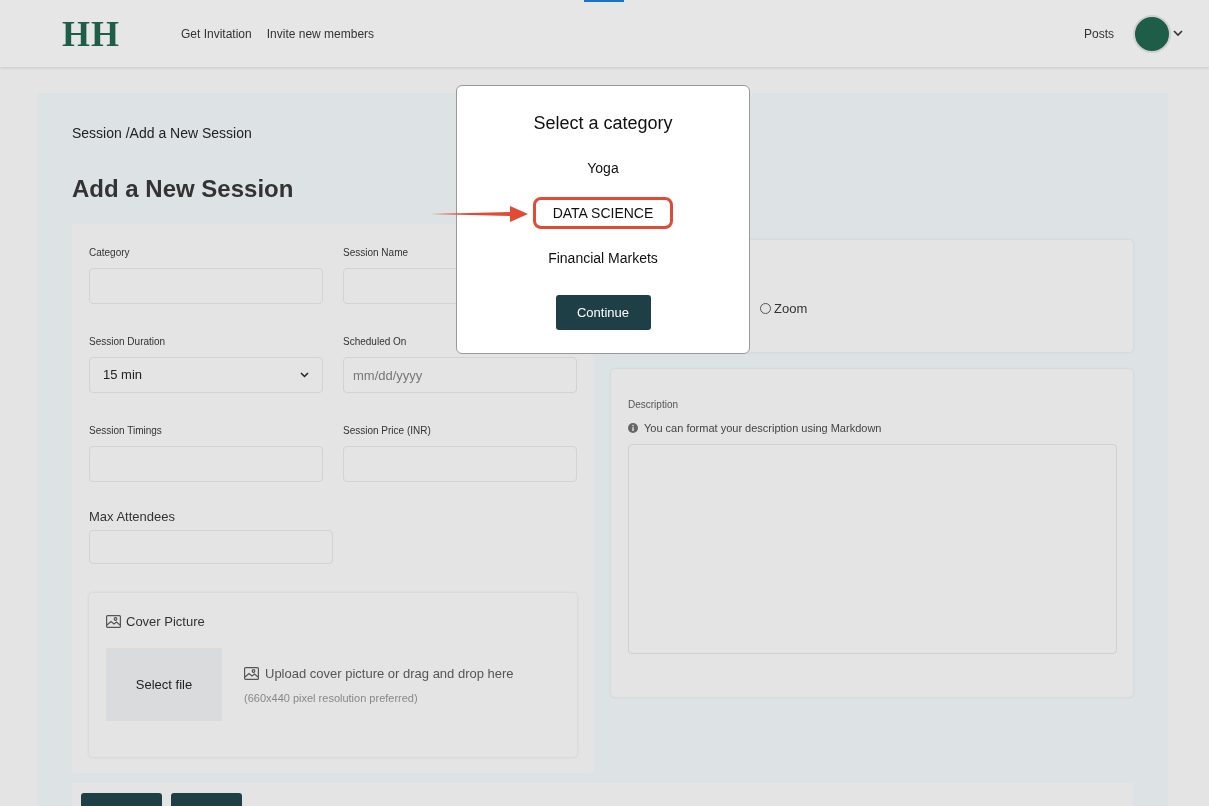  I want to click on nav-link: Get Invitation, so click(216, 33).